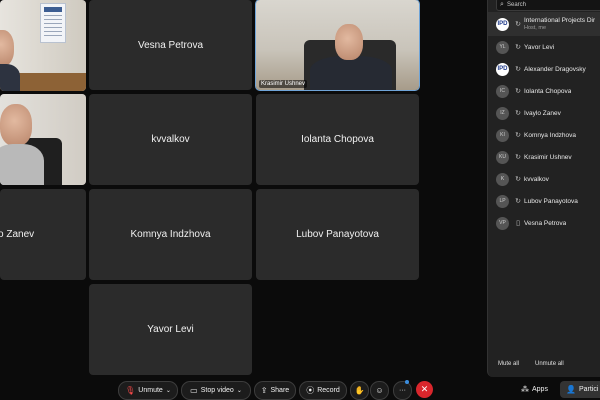 Image resolution: width=600 pixels, height=400 pixels. I want to click on participant-row: IPD ↻ Alexander Dragovsky, so click(544, 69).